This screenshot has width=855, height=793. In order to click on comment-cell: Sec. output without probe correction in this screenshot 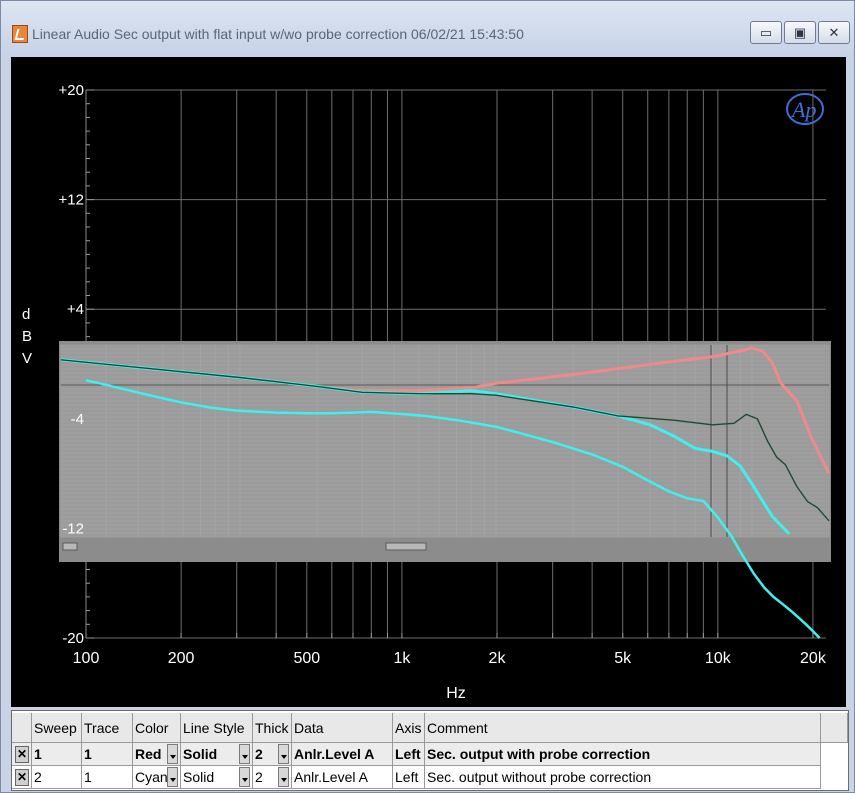, I will do `click(623, 777)`.